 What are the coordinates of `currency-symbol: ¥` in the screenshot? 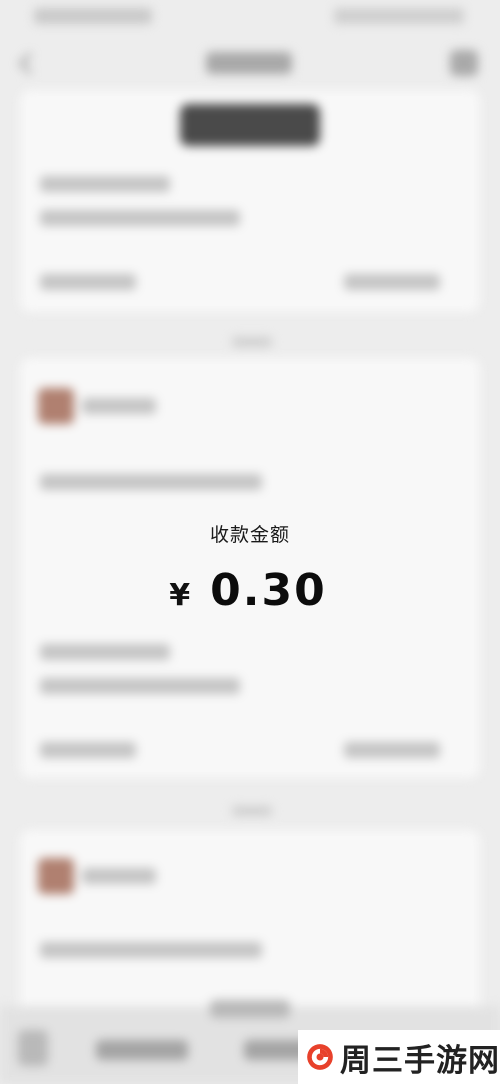 It's located at (180, 595).